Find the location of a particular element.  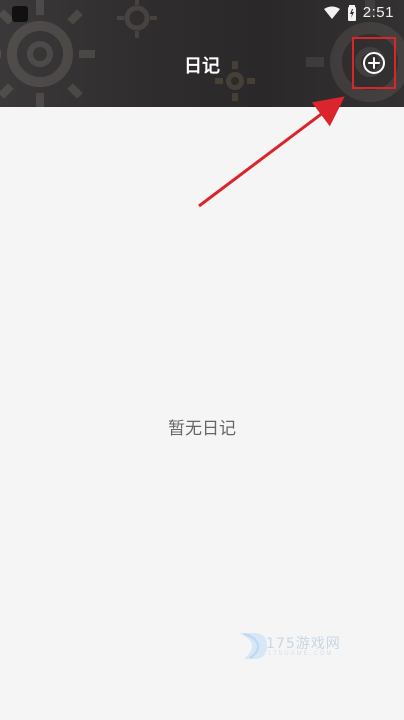

status-bar: 2:51 is located at coordinates (202, 15).